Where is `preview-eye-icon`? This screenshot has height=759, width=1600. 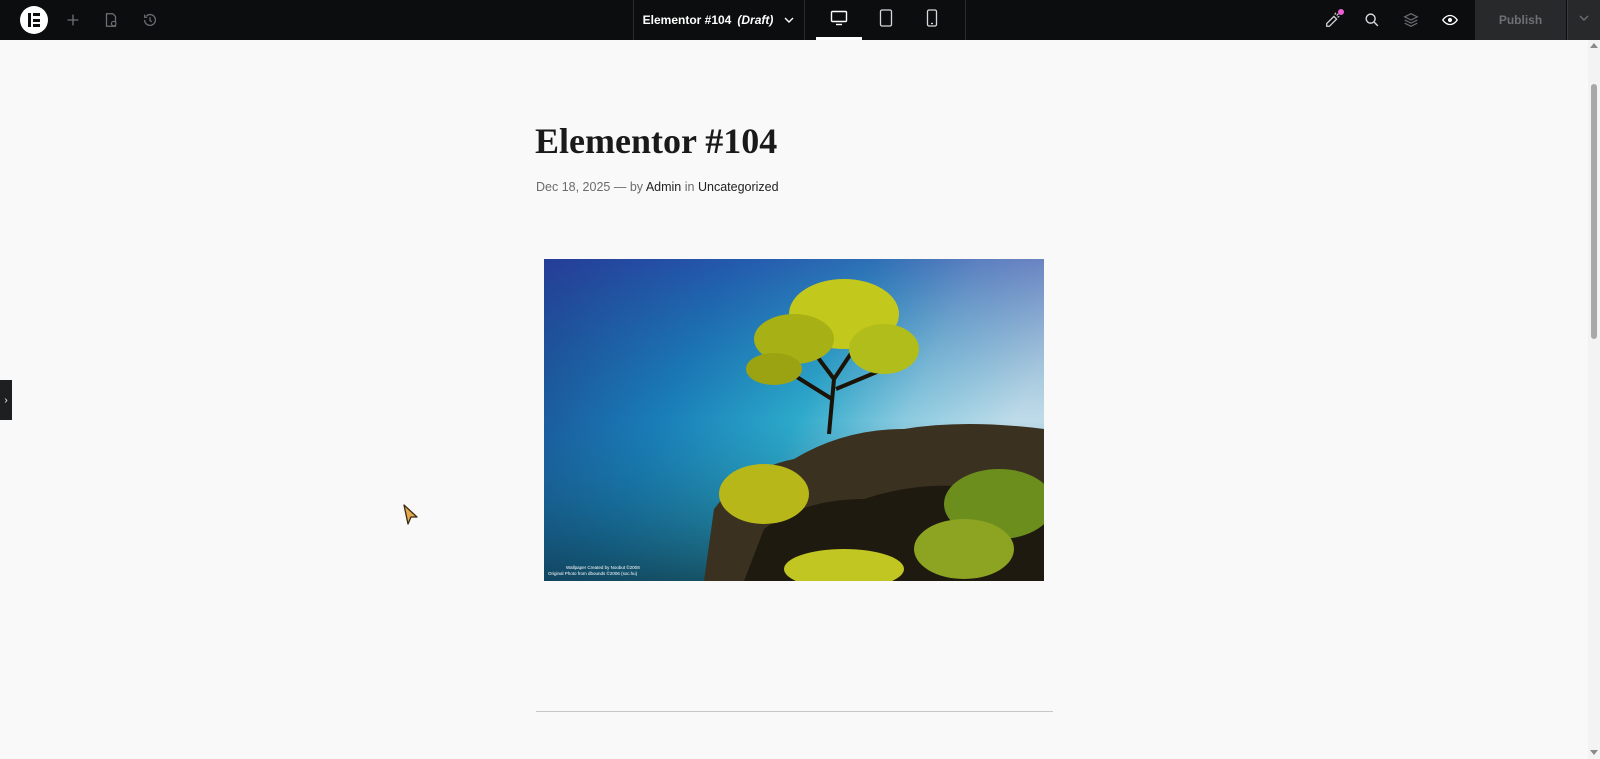
preview-eye-icon is located at coordinates (1450, 20).